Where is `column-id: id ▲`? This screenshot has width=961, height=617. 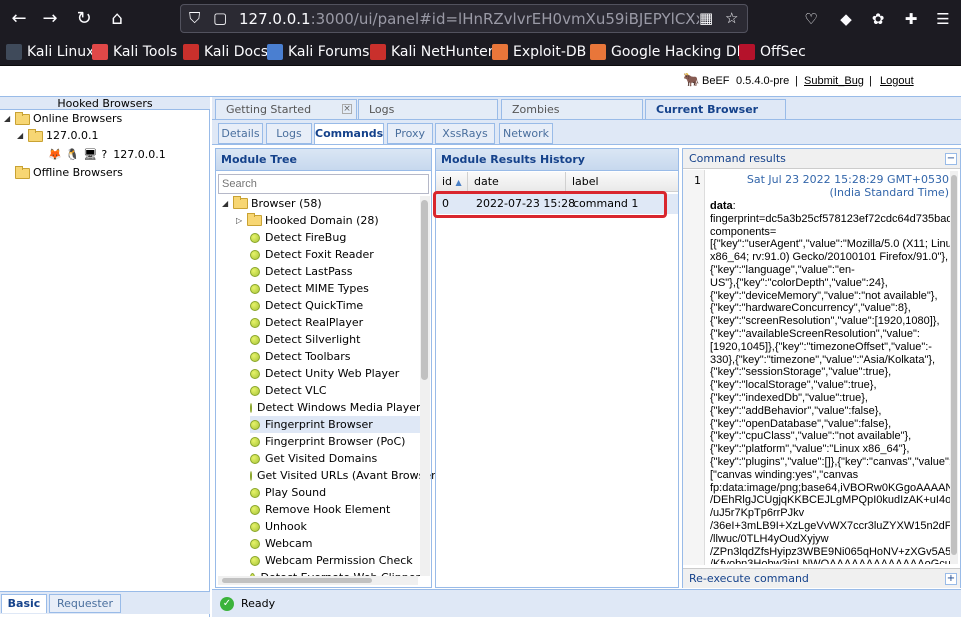 column-id: id ▲ is located at coordinates (452, 182).